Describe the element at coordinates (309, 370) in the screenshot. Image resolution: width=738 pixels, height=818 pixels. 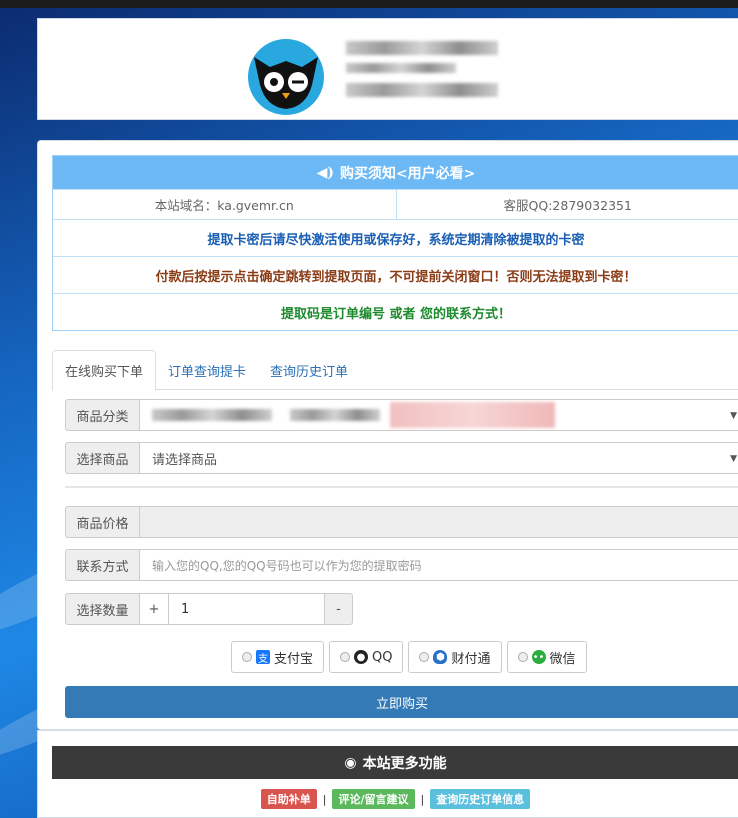
I see `tab-order-history: 查询历史订单` at that location.